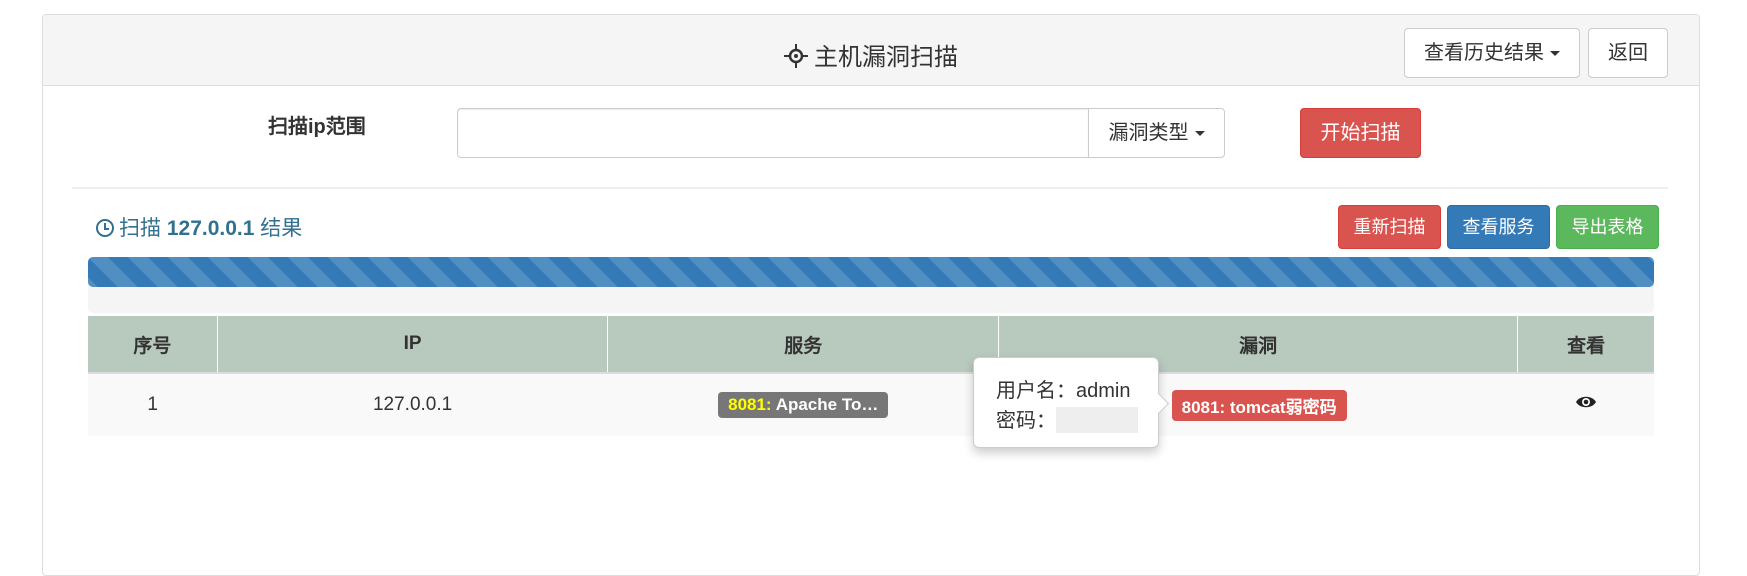  What do you see at coordinates (153, 404) in the screenshot?
I see `row-index: 1` at bounding box center [153, 404].